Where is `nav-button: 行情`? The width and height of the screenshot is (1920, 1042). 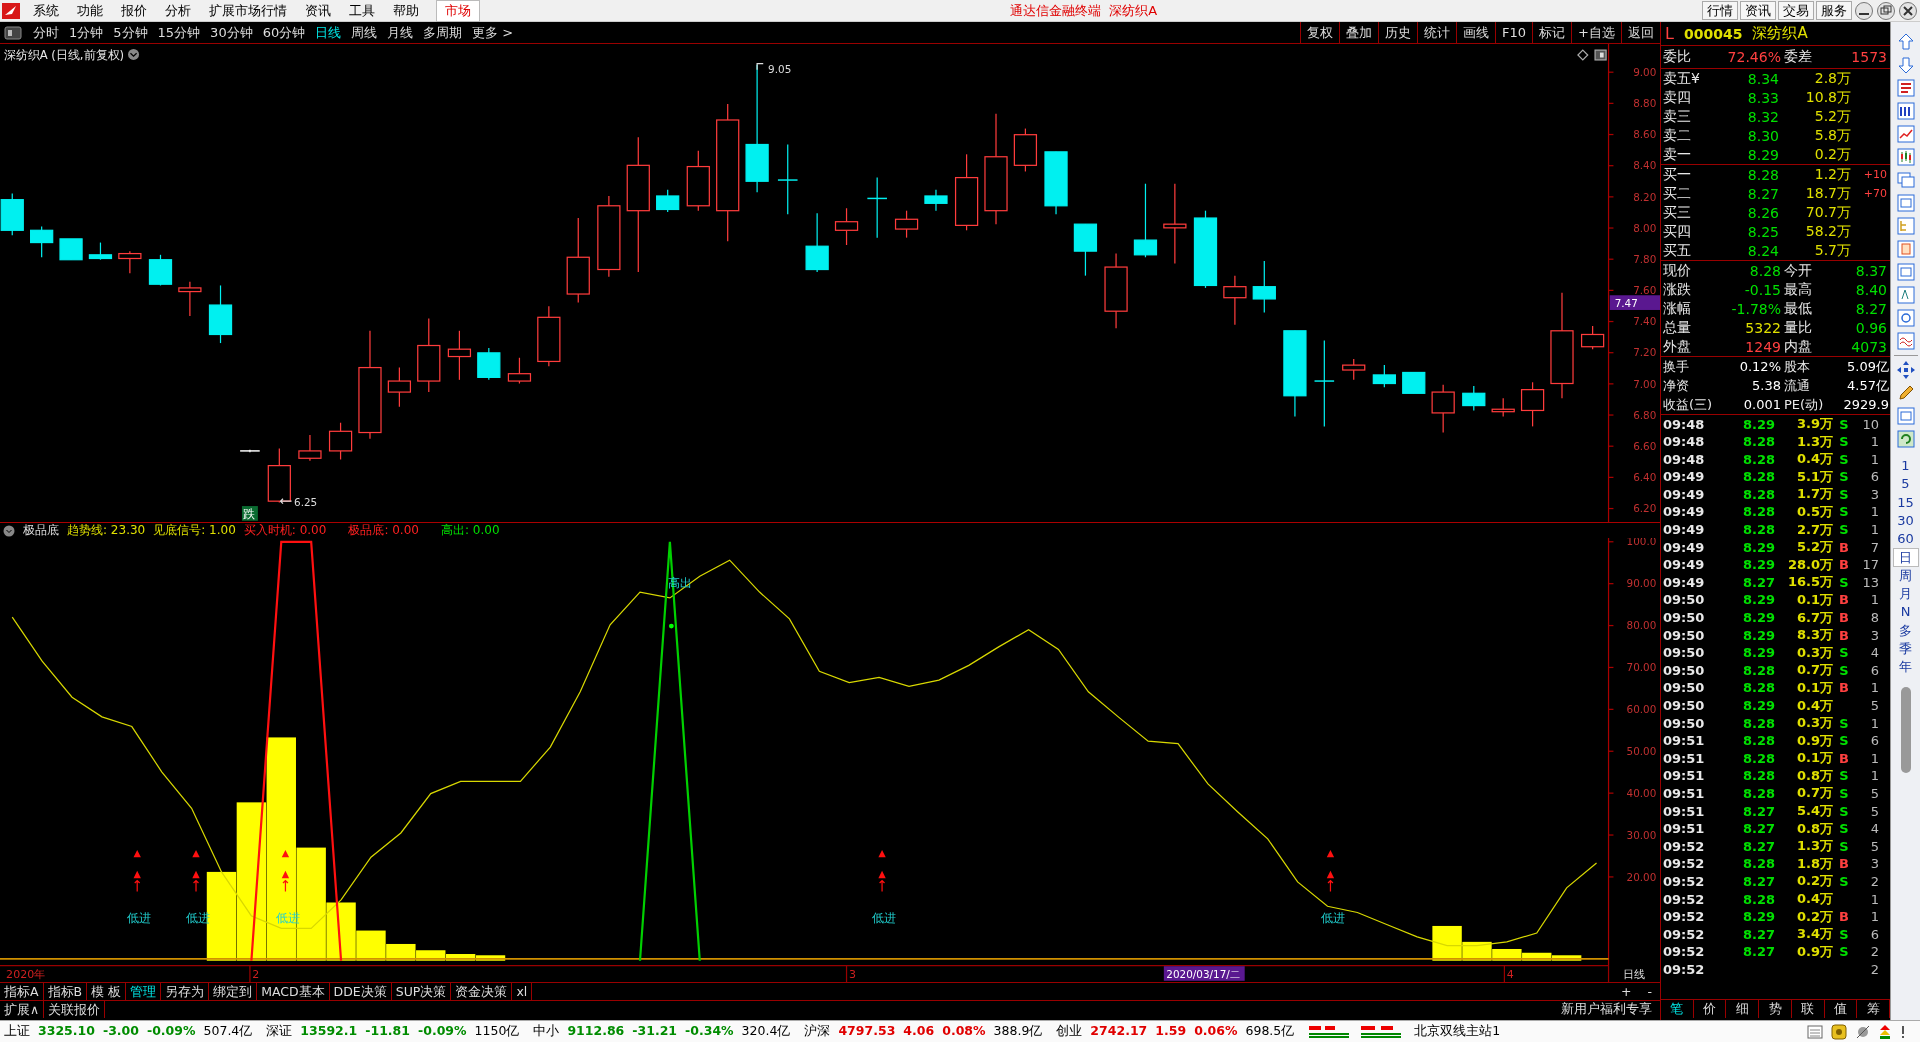
nav-button: 行情 is located at coordinates (1720, 10).